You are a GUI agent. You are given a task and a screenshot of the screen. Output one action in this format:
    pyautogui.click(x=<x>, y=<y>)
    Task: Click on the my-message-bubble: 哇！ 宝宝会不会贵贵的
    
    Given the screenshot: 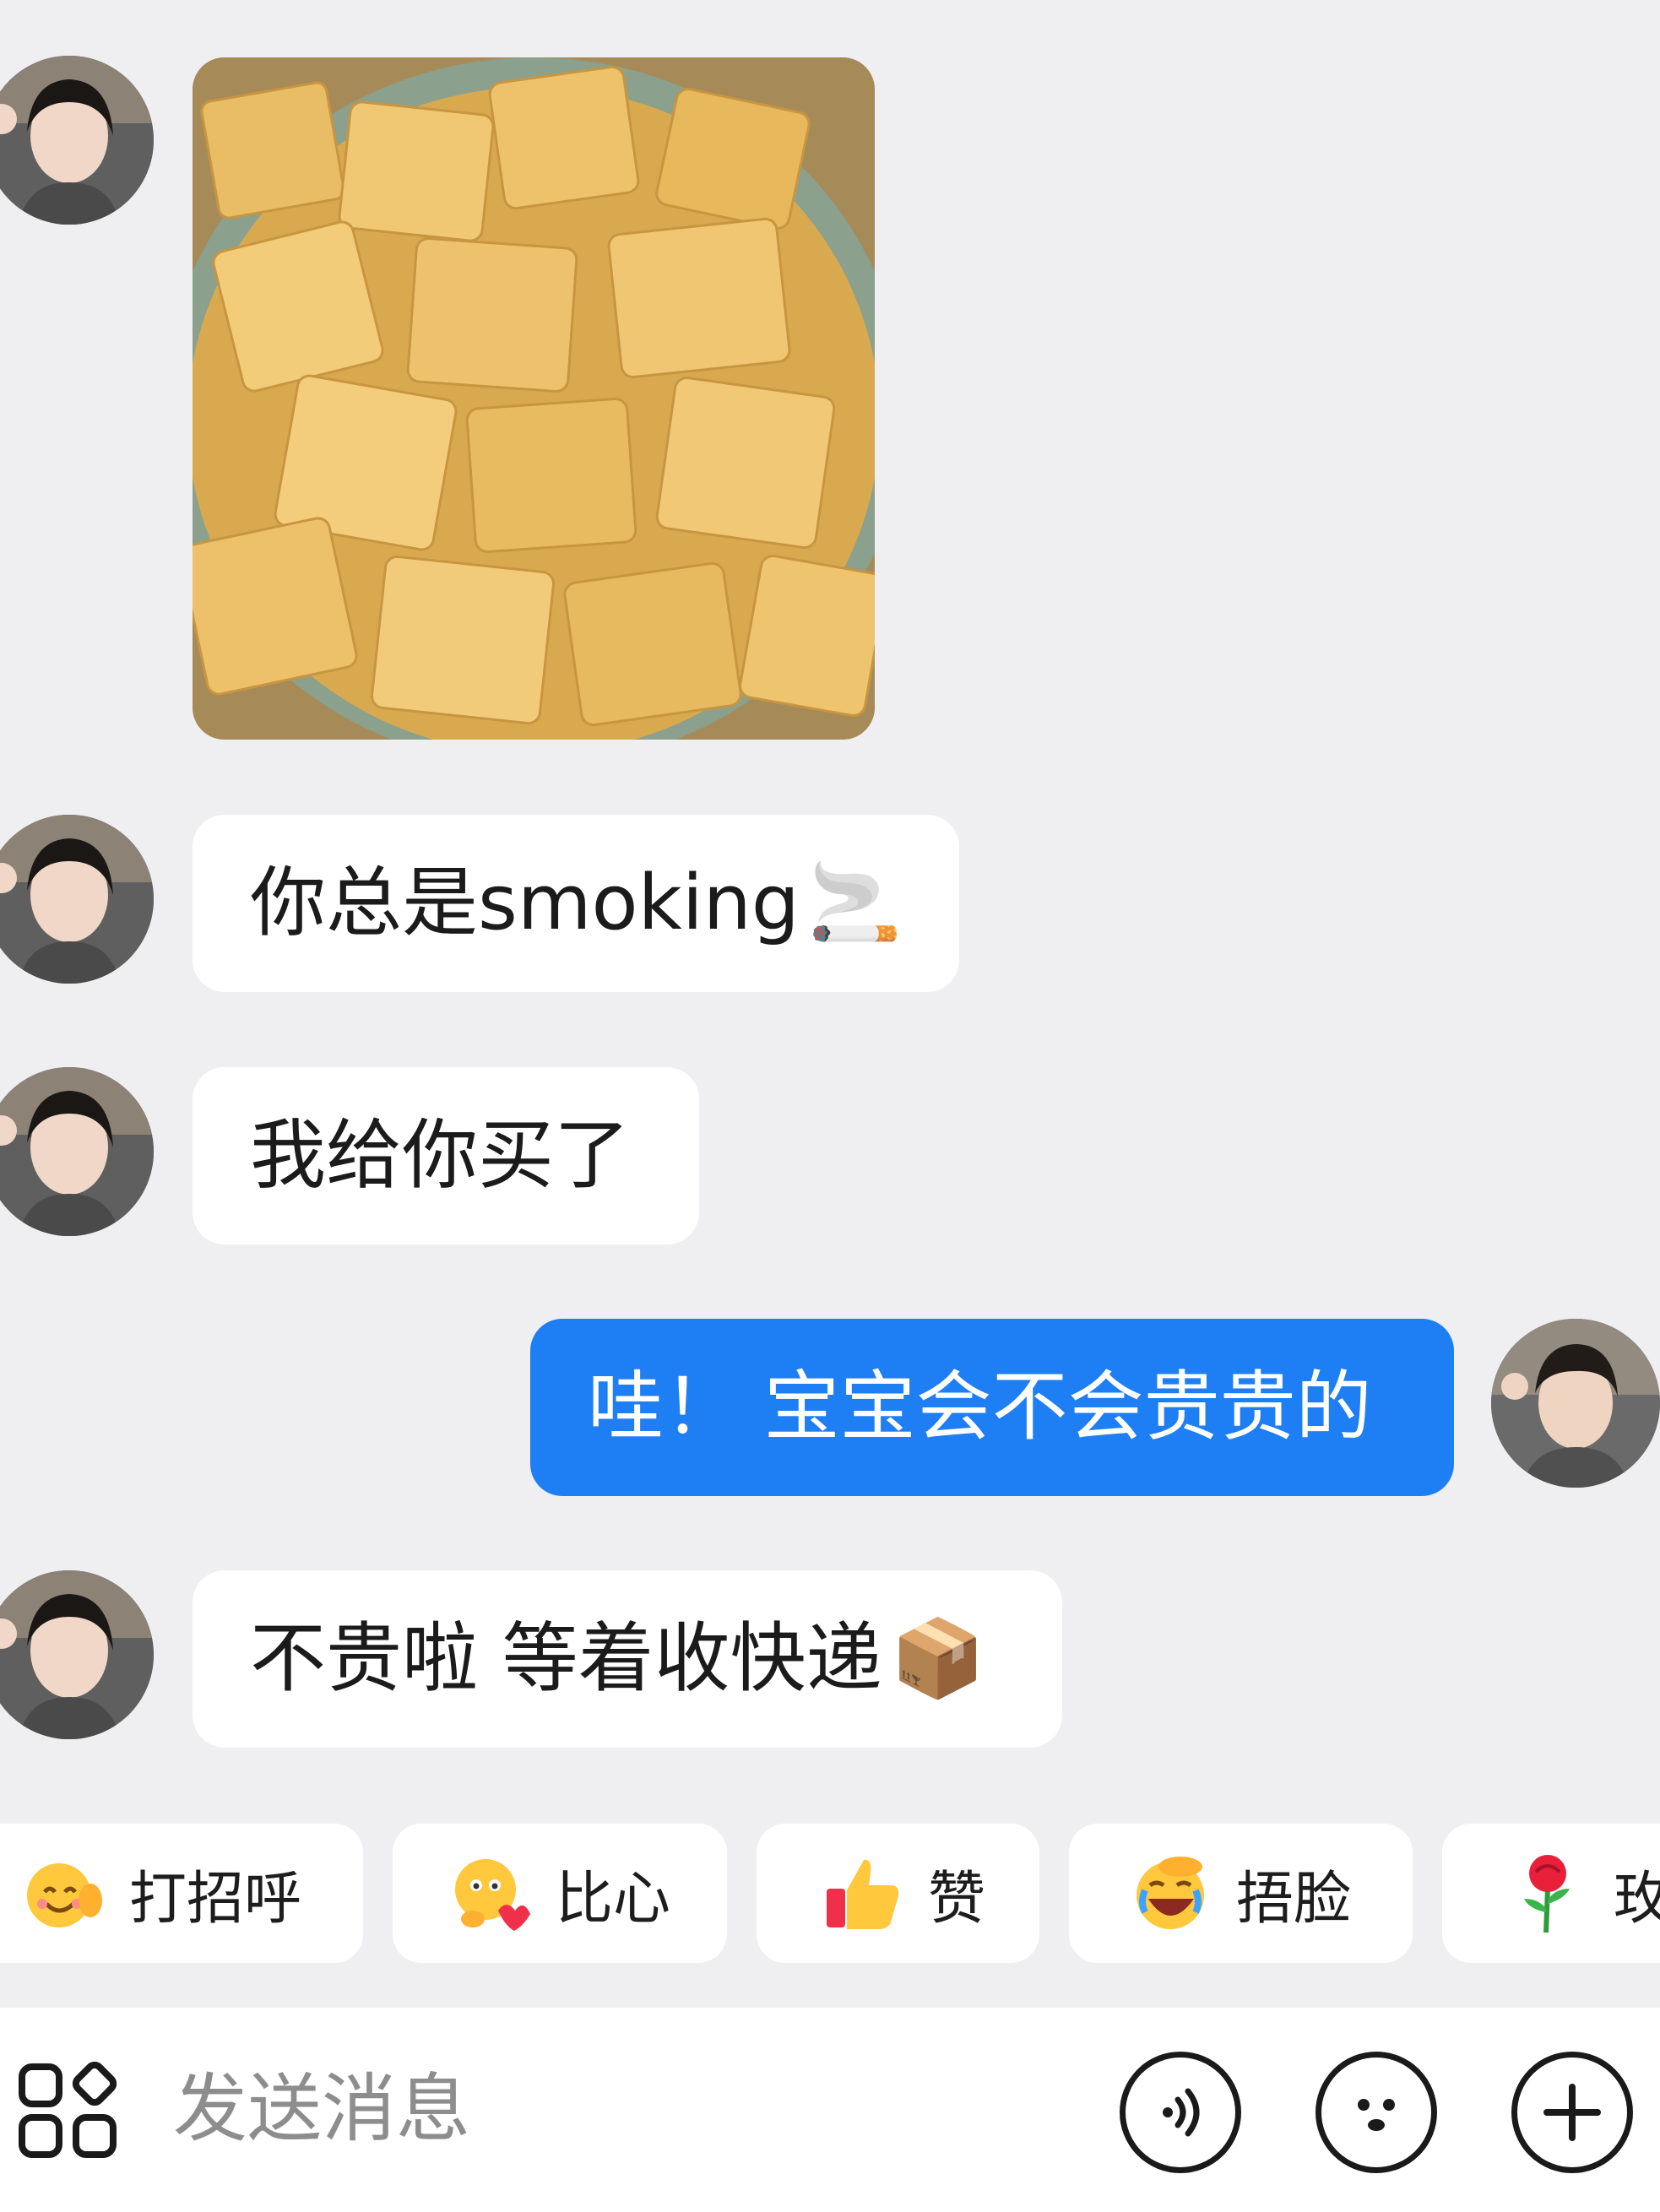 What is the action you would take?
    pyautogui.click(x=992, y=1407)
    